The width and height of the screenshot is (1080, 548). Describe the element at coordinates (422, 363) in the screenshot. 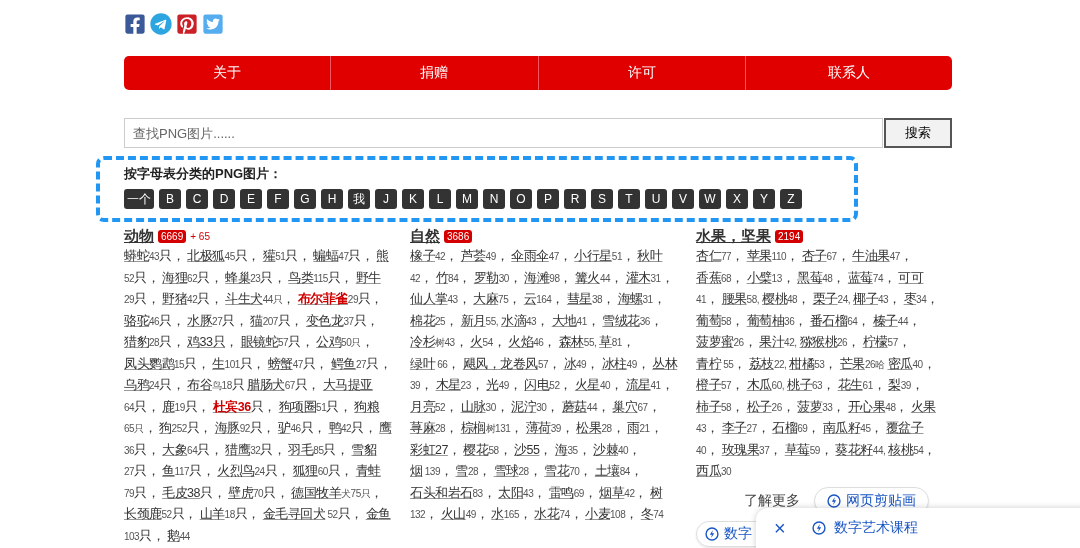

I see `tag-link: 绿叶` at that location.